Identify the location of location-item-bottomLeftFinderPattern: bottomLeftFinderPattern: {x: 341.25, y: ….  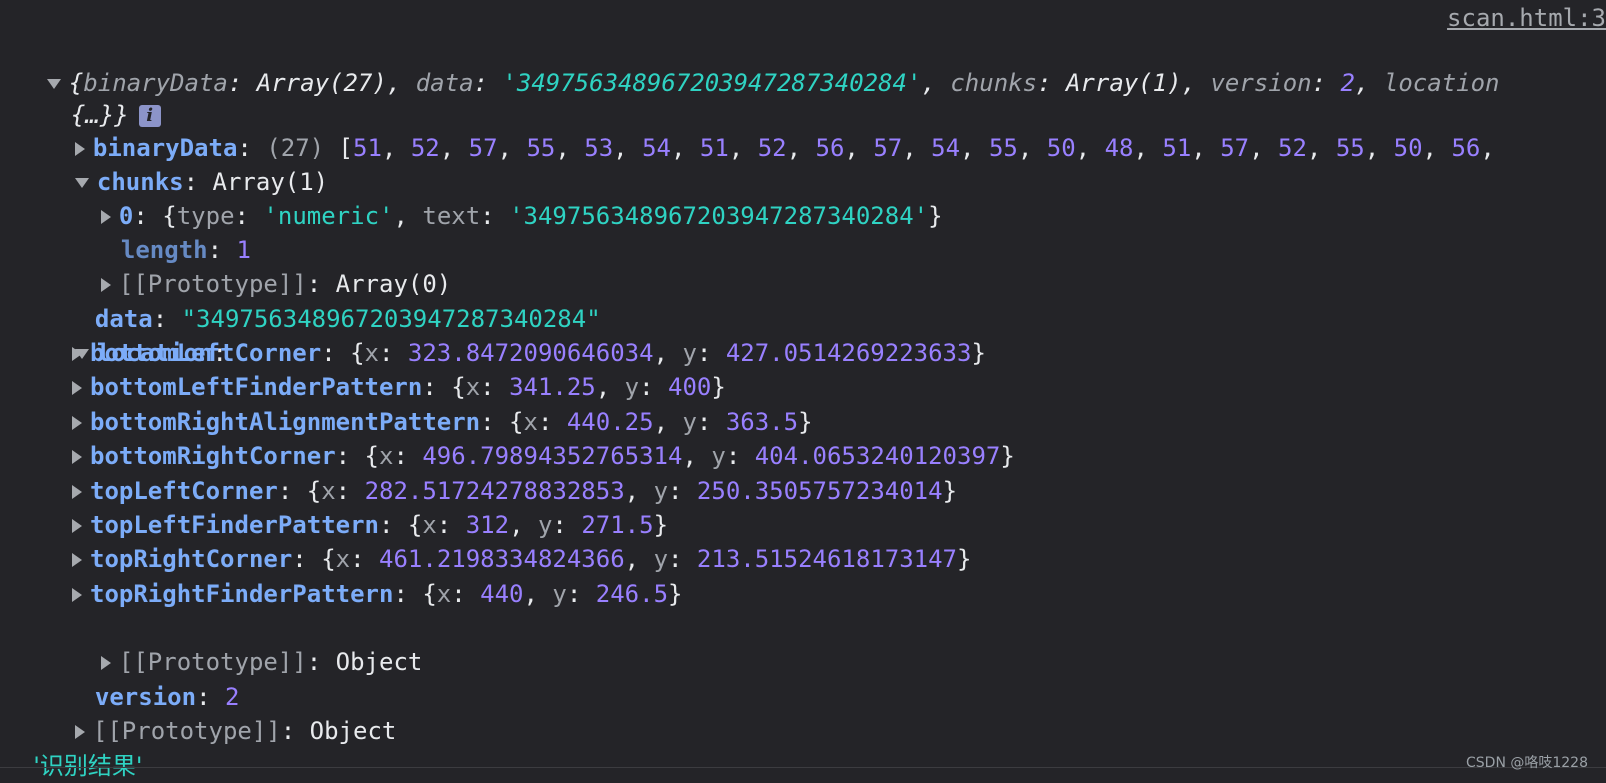
(399, 387).